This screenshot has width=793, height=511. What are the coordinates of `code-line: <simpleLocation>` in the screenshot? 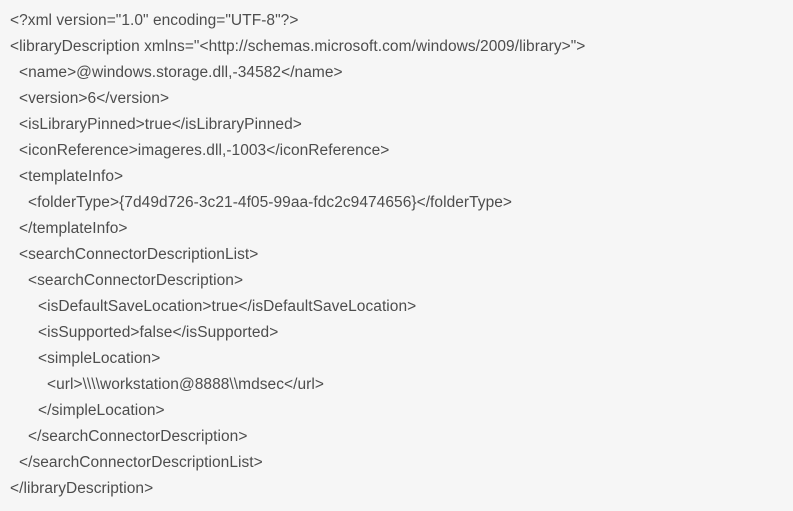 It's located at (99, 358).